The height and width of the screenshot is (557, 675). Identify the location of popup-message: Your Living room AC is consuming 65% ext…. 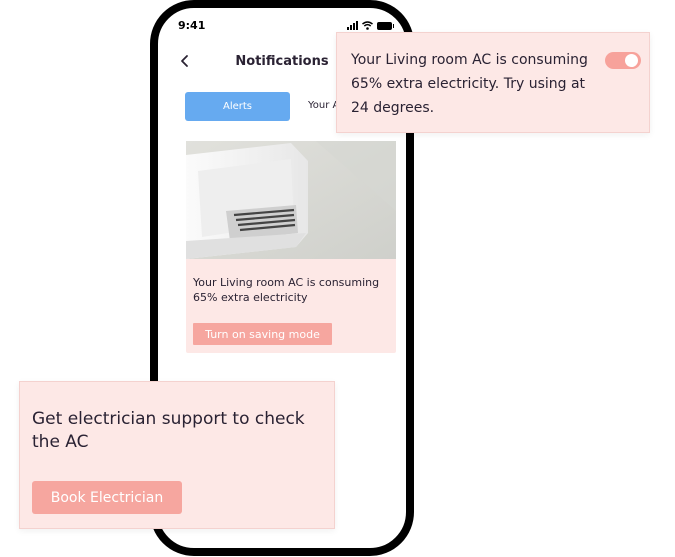
(469, 84).